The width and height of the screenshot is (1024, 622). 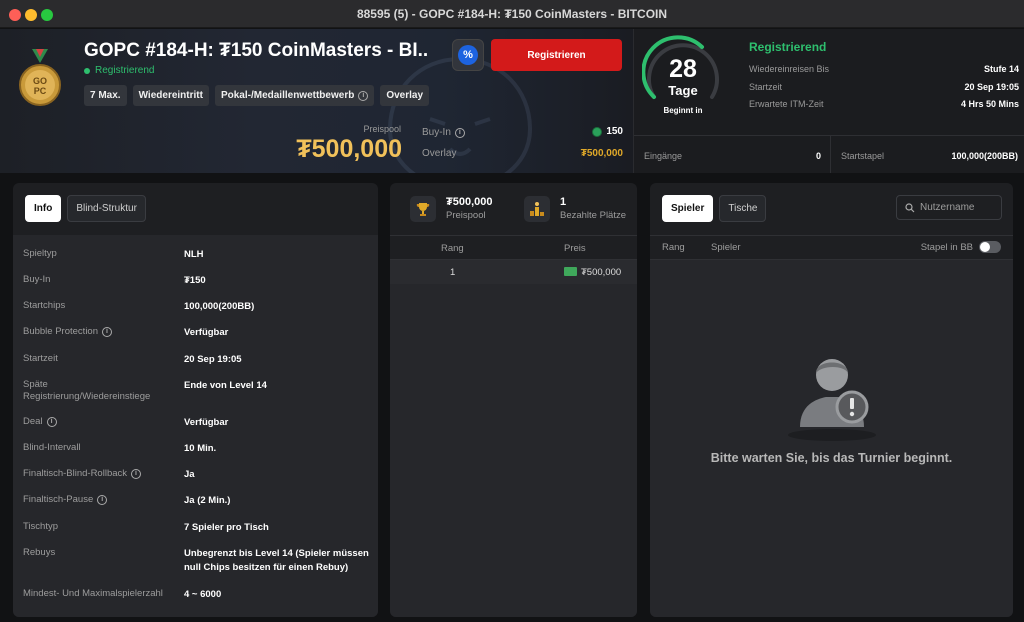 I want to click on starting-stack-stat: Startstapel 100,000(200BB), so click(x=929, y=156).